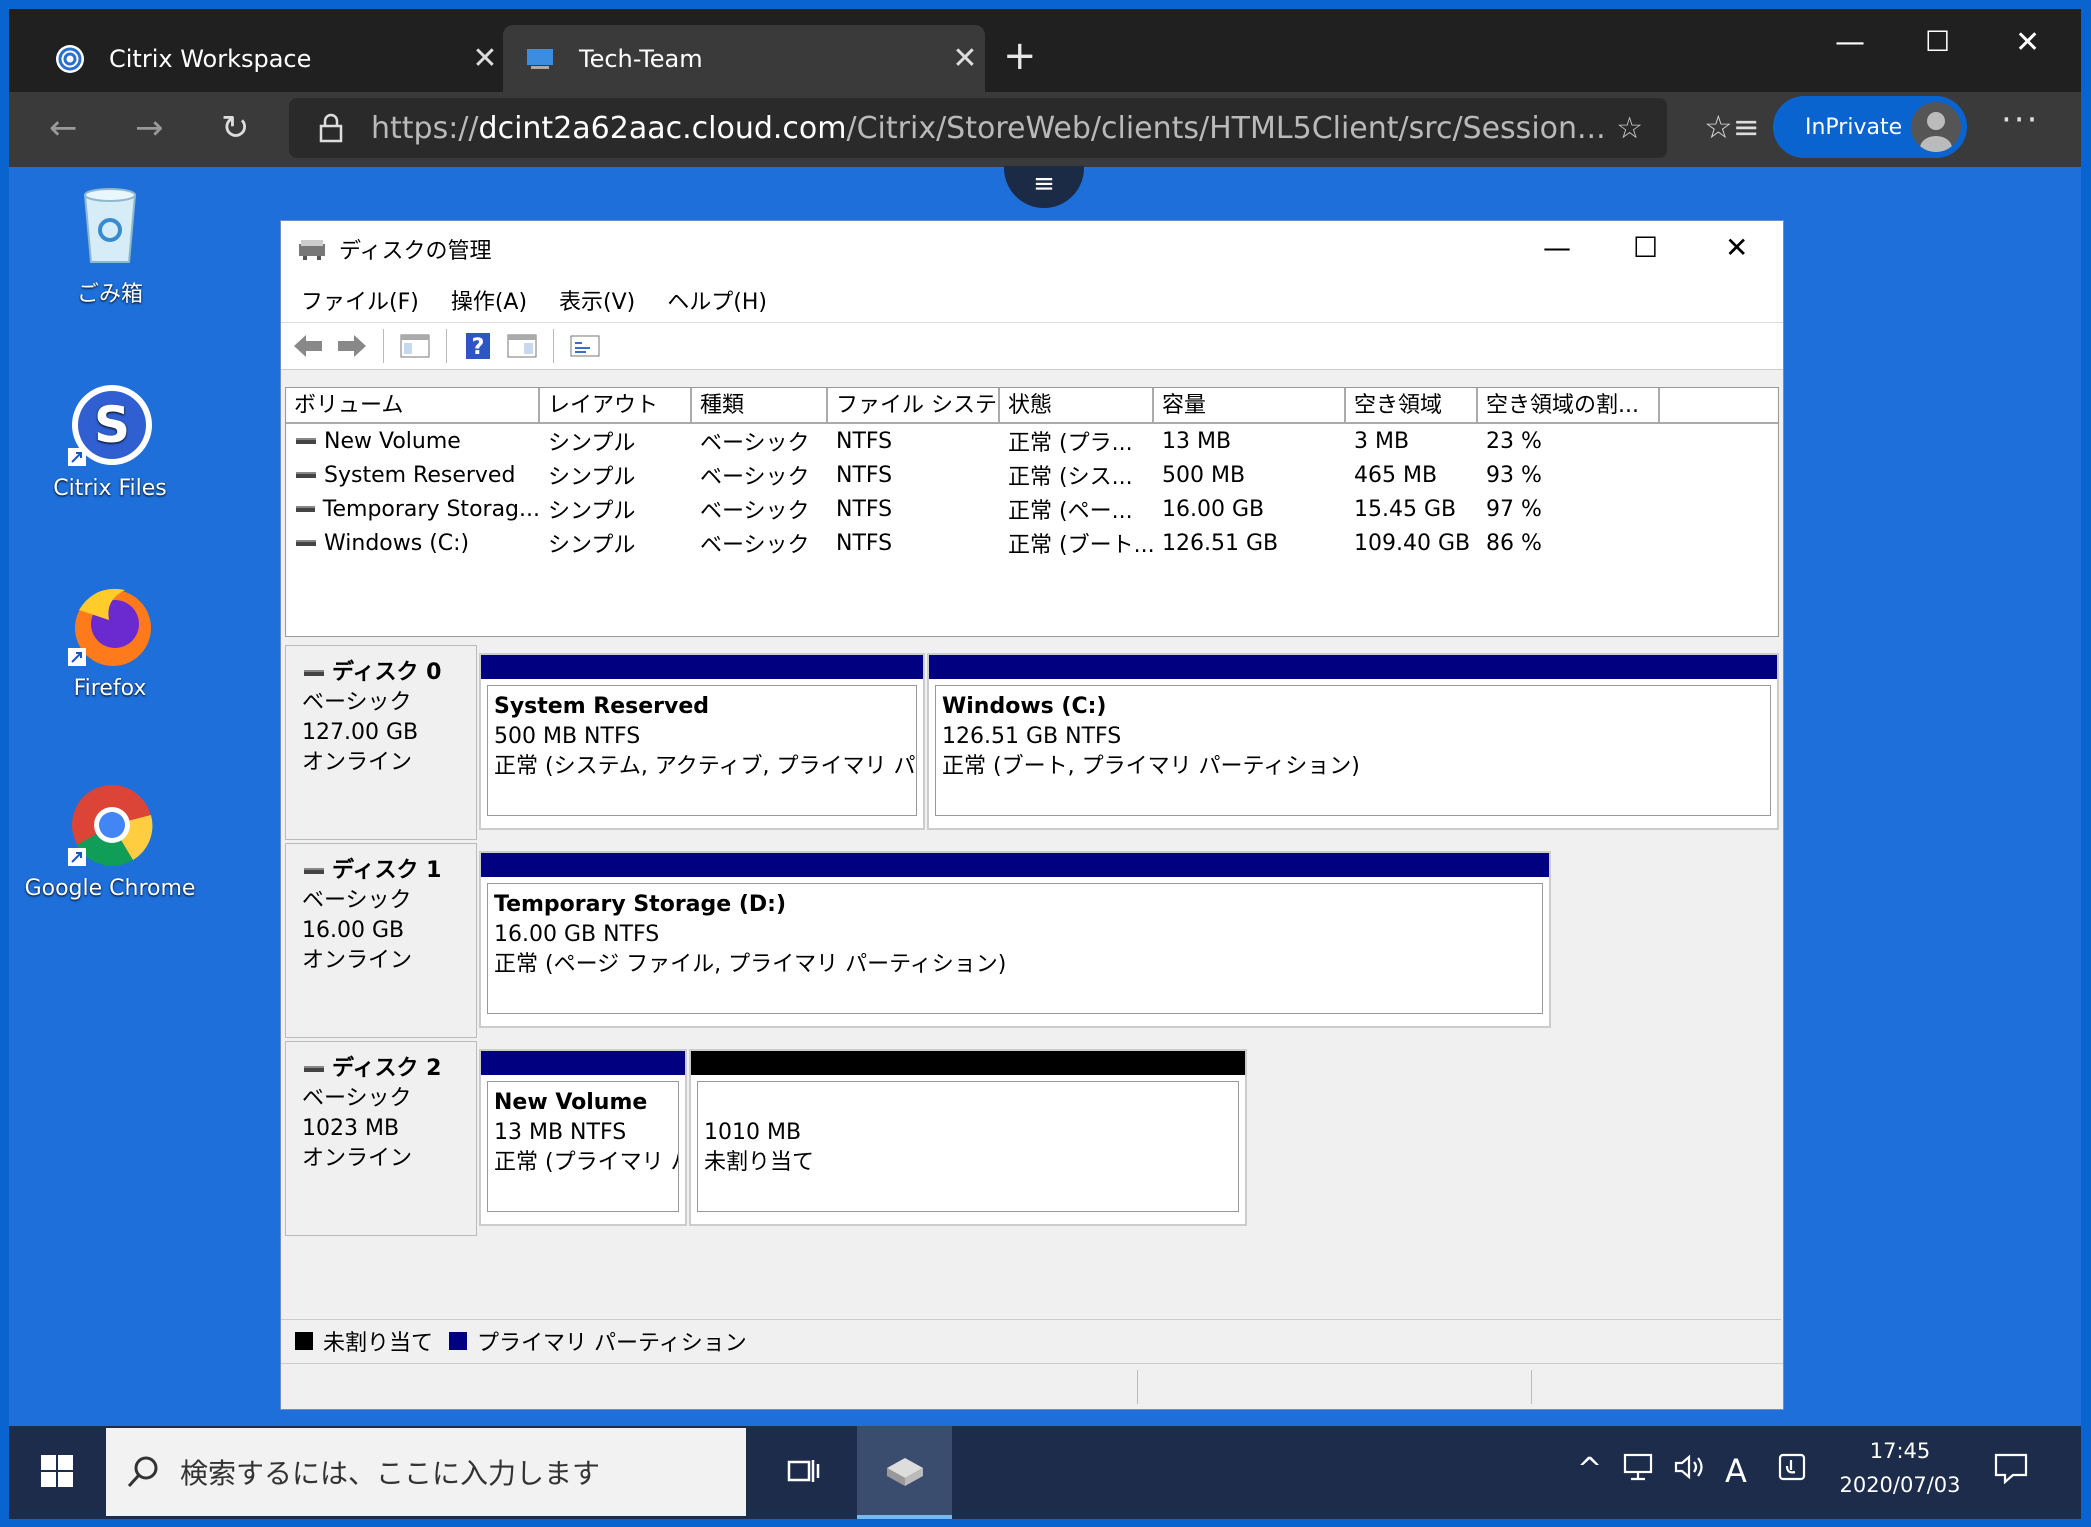  I want to click on unallocated-block: 1010 MB 未割り当て, so click(968, 1137).